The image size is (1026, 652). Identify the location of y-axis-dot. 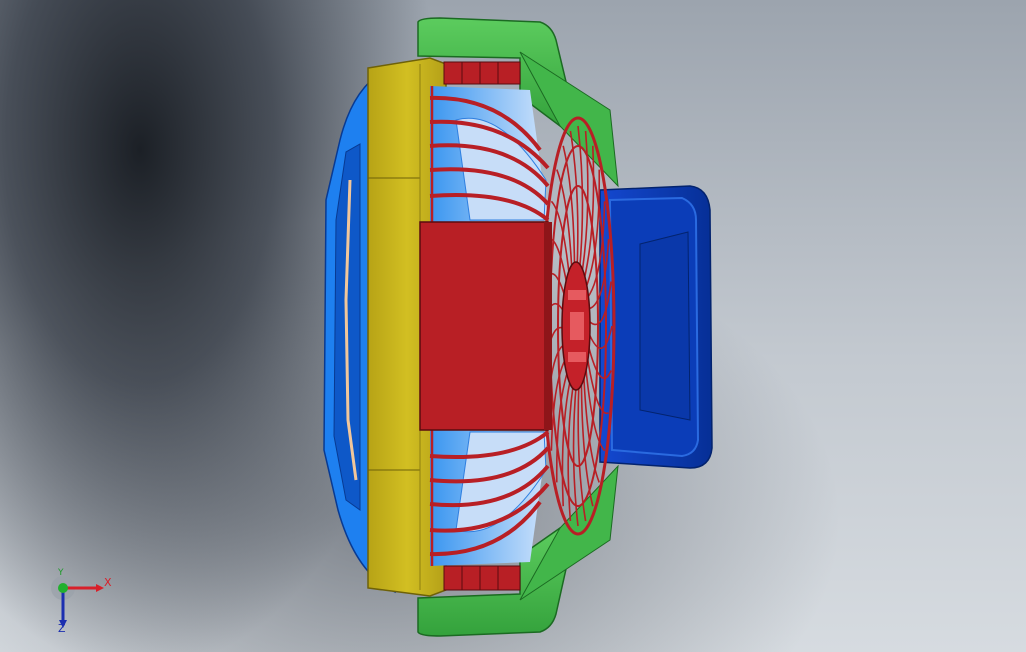
(63, 588).